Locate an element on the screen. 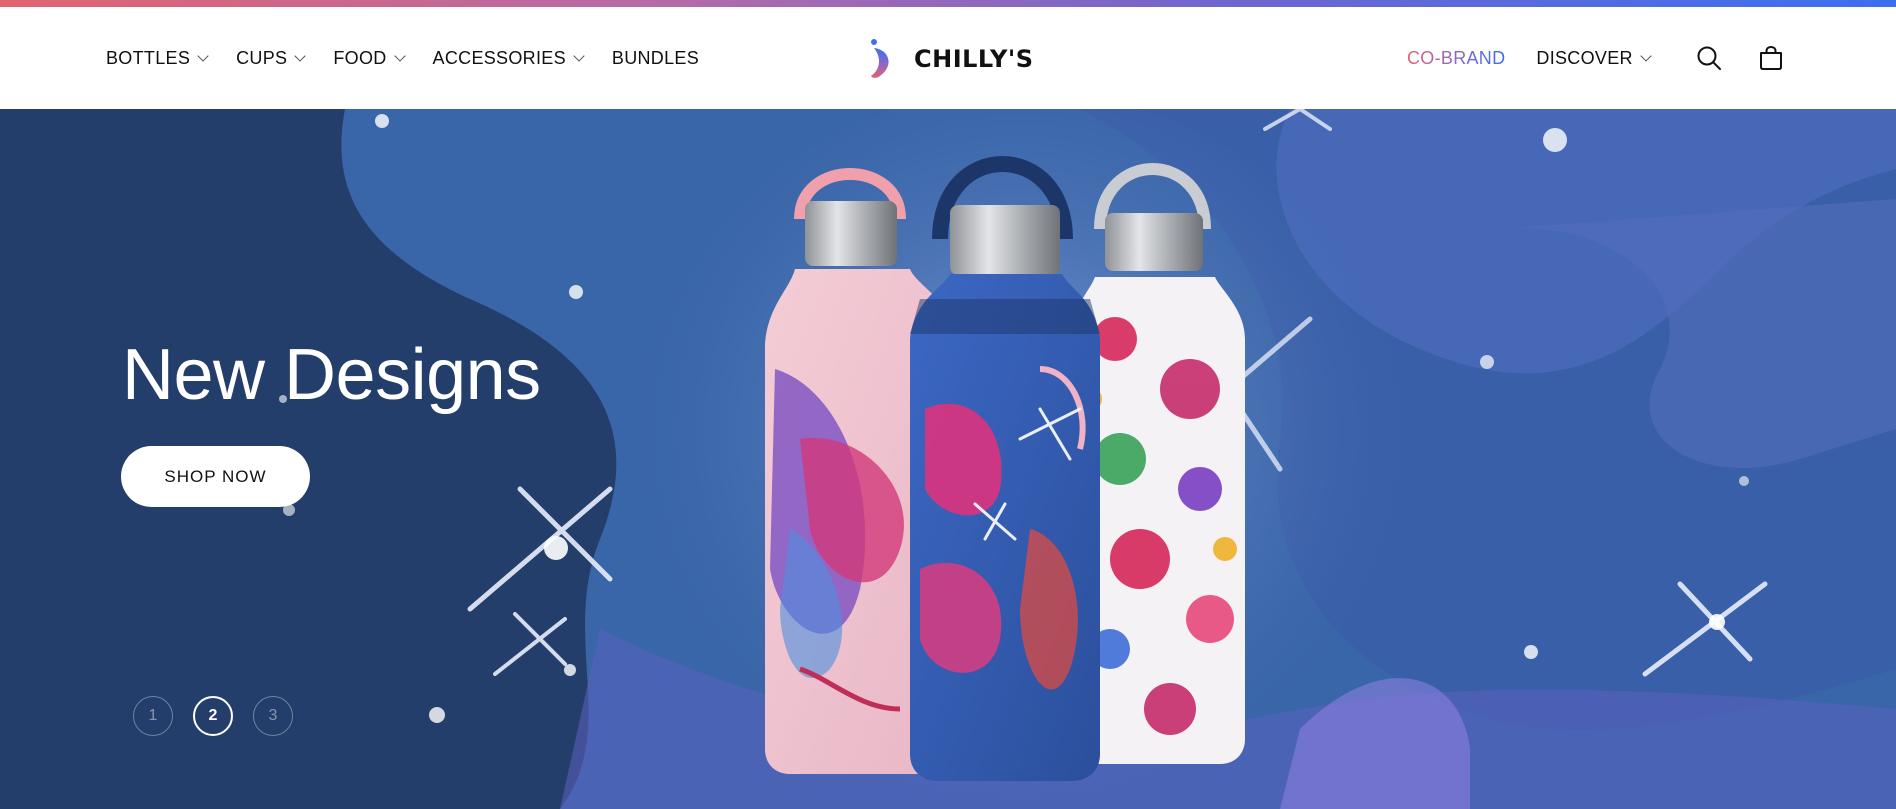 Image resolution: width=1896 pixels, height=809 pixels. chilly-logo-icon is located at coordinates (880, 58).